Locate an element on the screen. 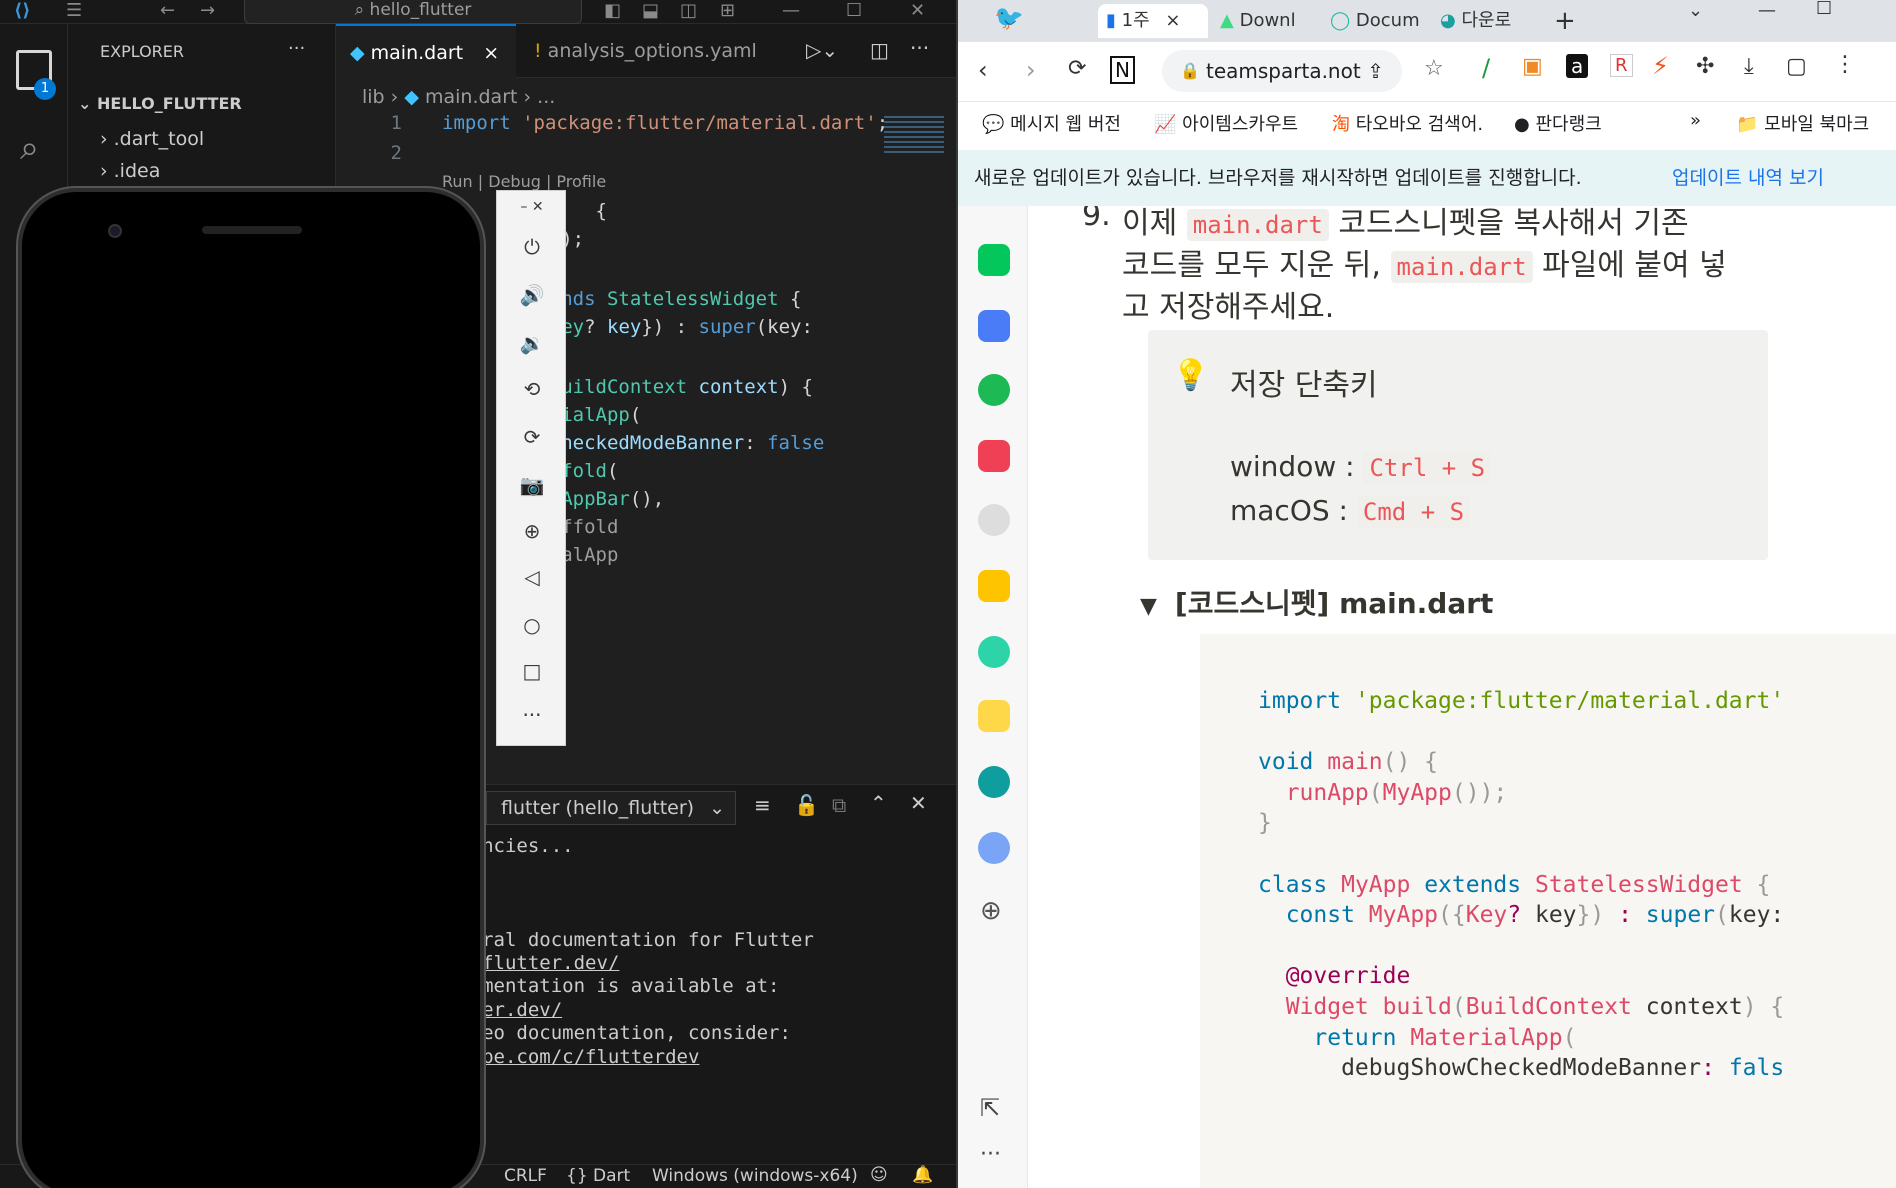 The width and height of the screenshot is (1896, 1188). play-app-icon is located at coordinates (994, 652).